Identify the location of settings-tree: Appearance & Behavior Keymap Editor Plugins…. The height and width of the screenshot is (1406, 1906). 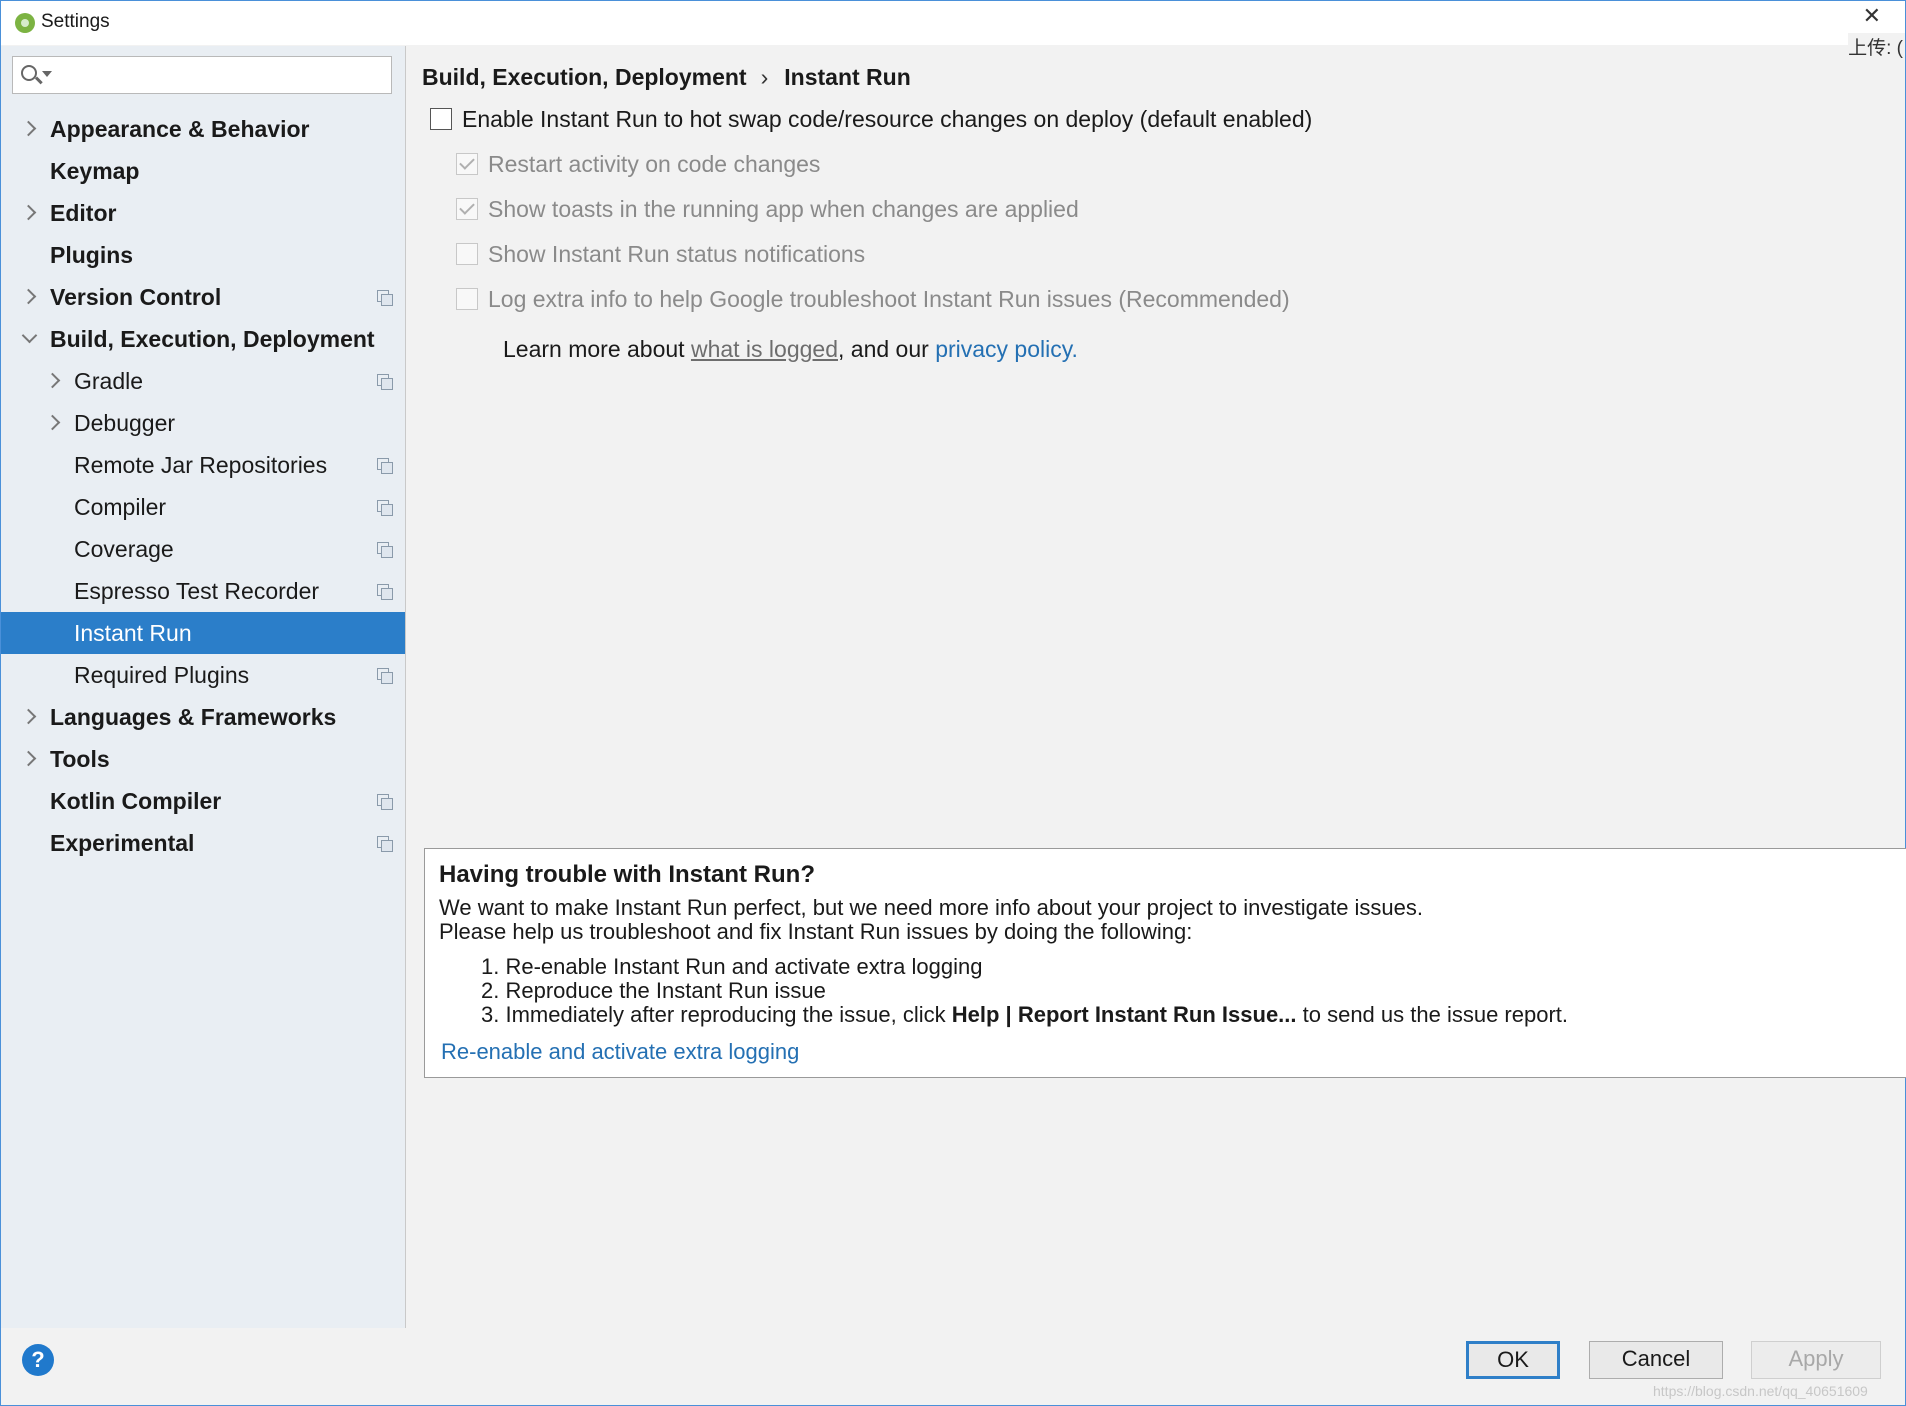
(203, 486).